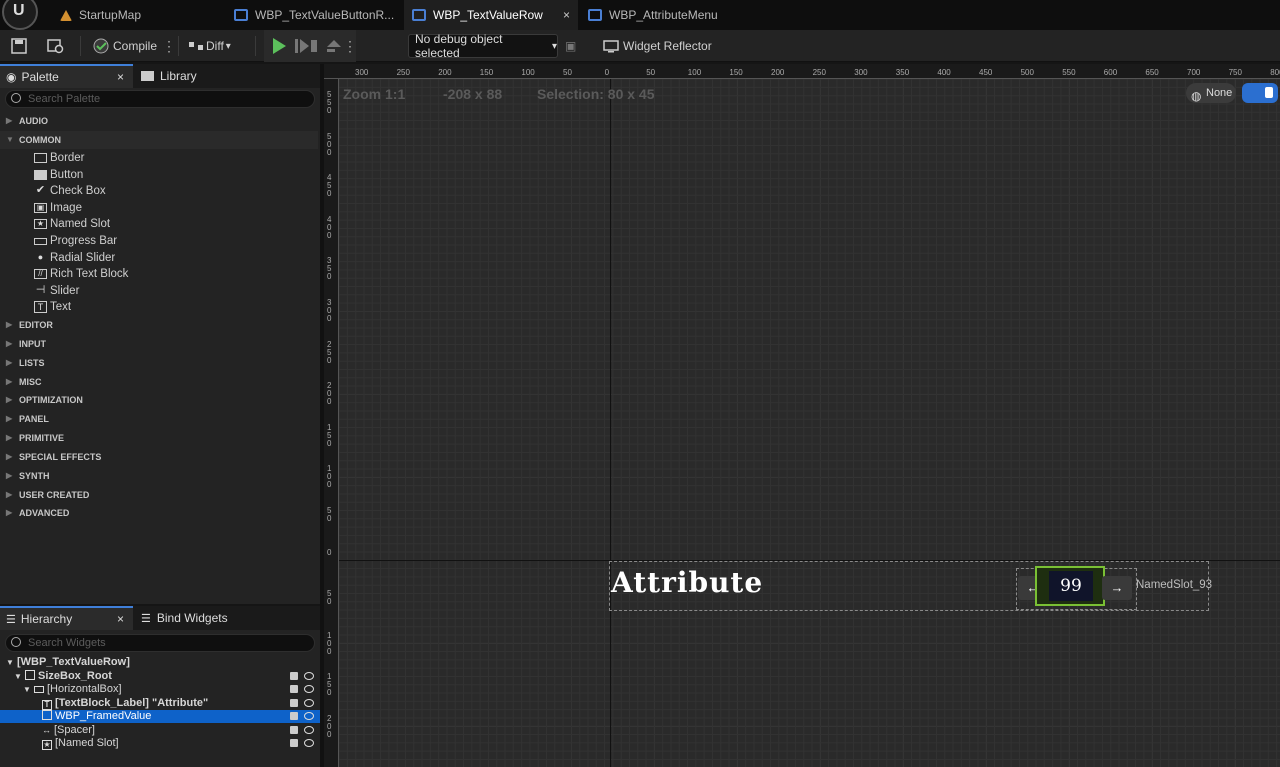 This screenshot has width=1280, height=767. Describe the element at coordinates (101, 46) in the screenshot. I see `compile-check-icon` at that location.